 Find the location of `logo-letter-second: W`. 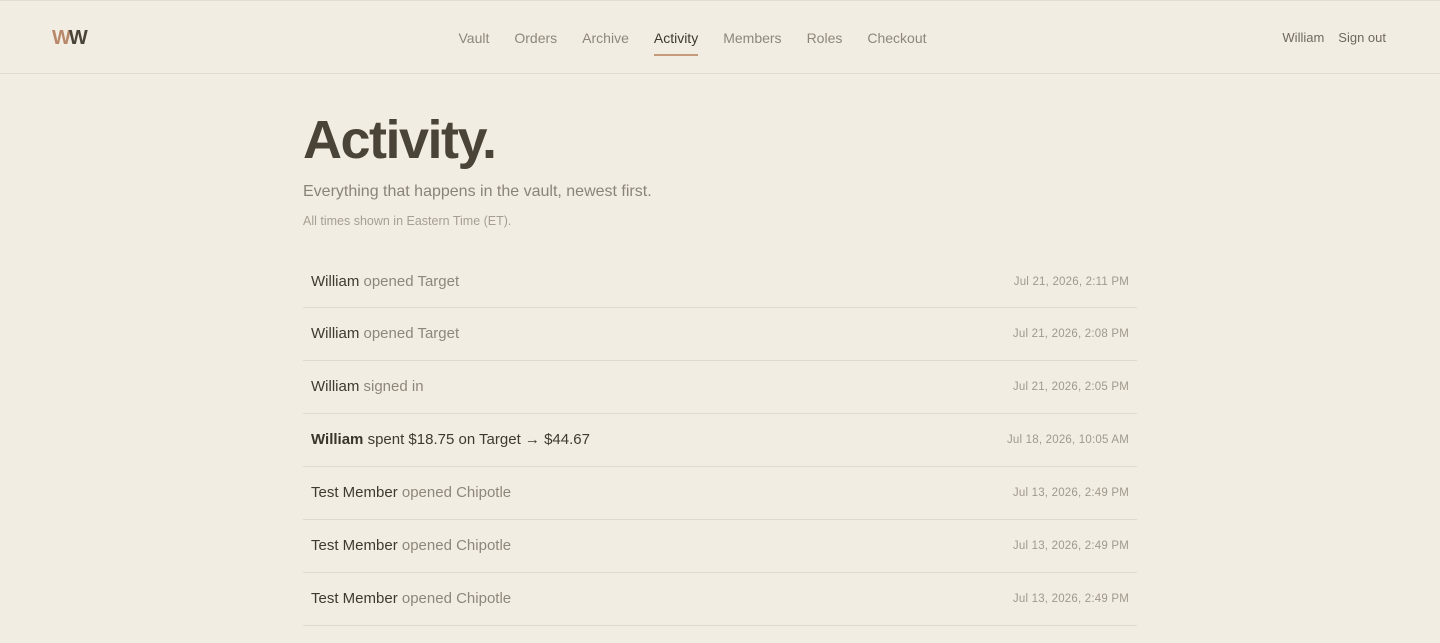

logo-letter-second: W is located at coordinates (78, 38).